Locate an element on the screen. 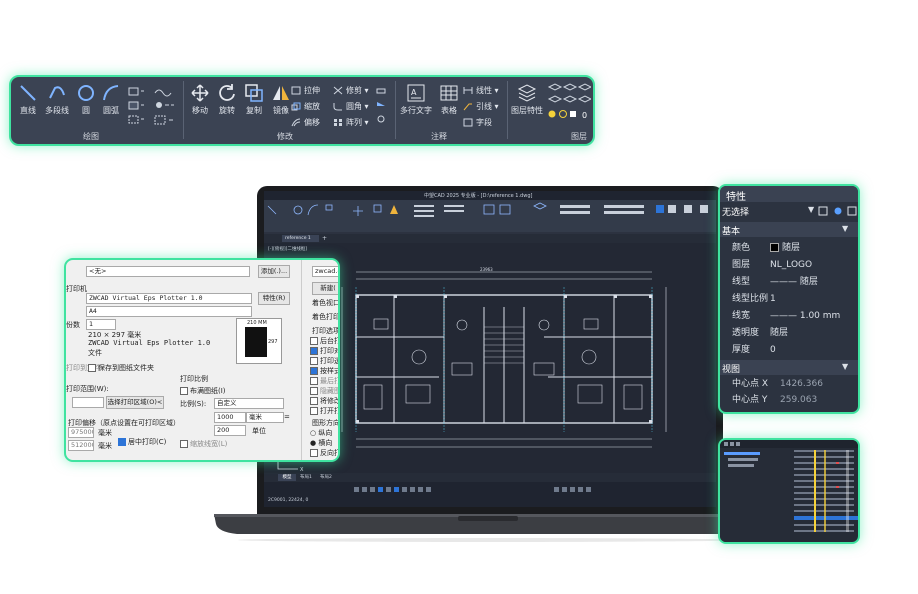  arc-tool: 圆弧 is located at coordinates (111, 99).